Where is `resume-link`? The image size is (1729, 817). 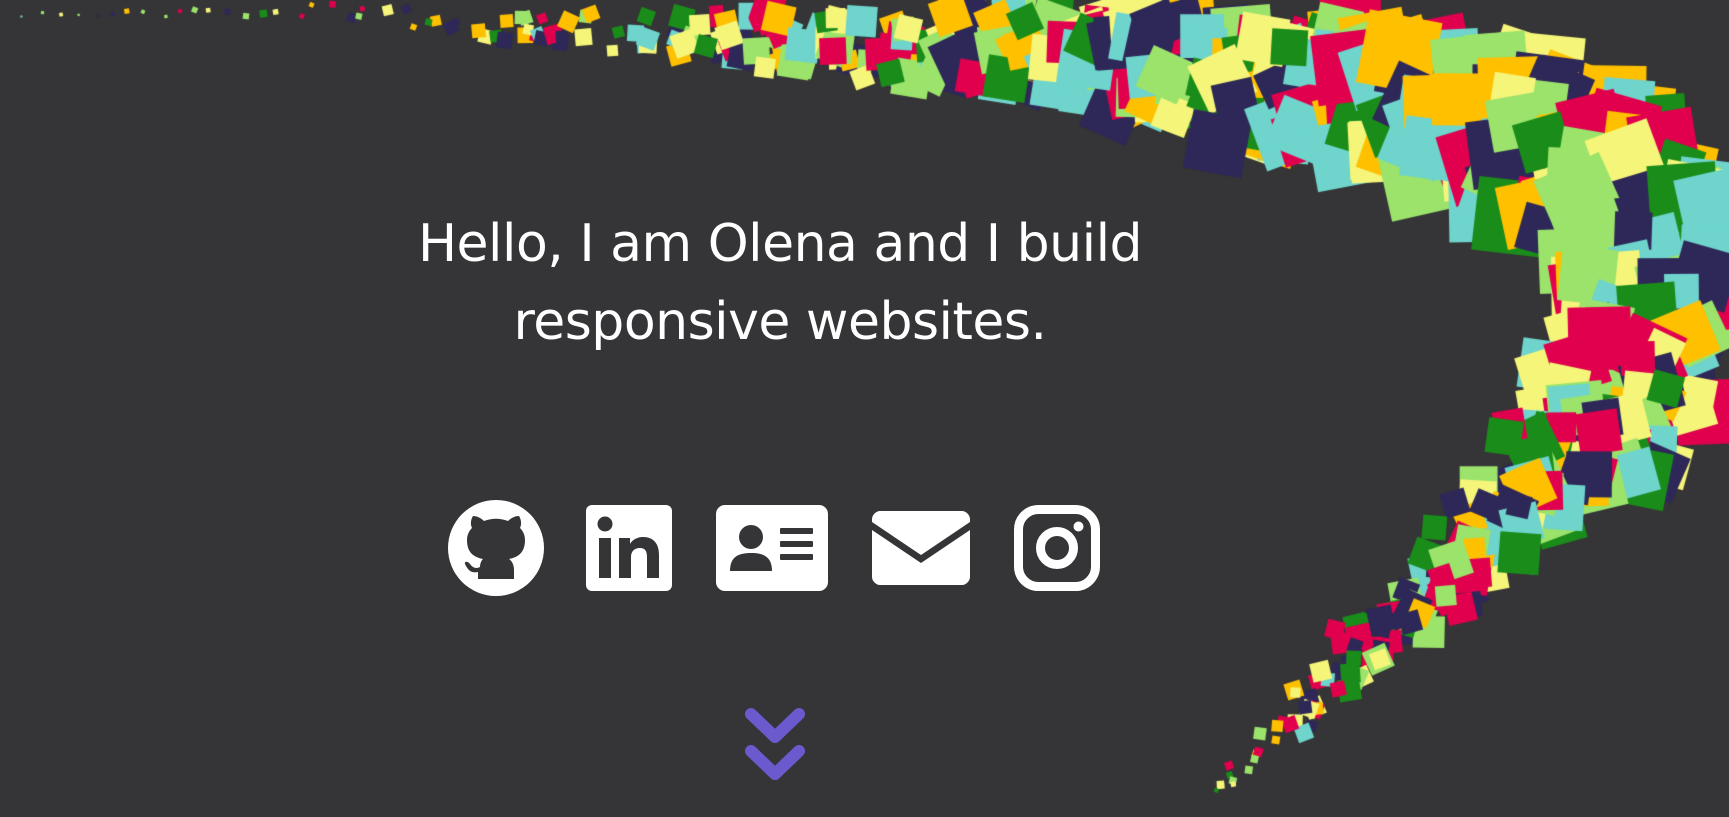
resume-link is located at coordinates (772, 548).